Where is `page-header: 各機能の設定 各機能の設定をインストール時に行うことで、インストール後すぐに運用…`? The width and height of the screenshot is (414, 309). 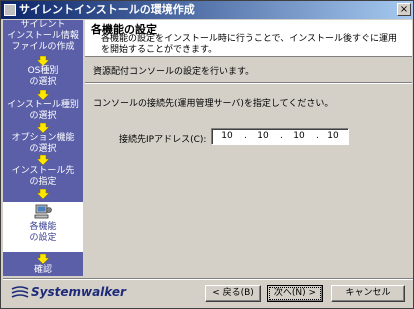 page-header: 各機能の設定 各機能の設定をインストール時に行うことで、インストール後すぐに運用… is located at coordinates (248, 38).